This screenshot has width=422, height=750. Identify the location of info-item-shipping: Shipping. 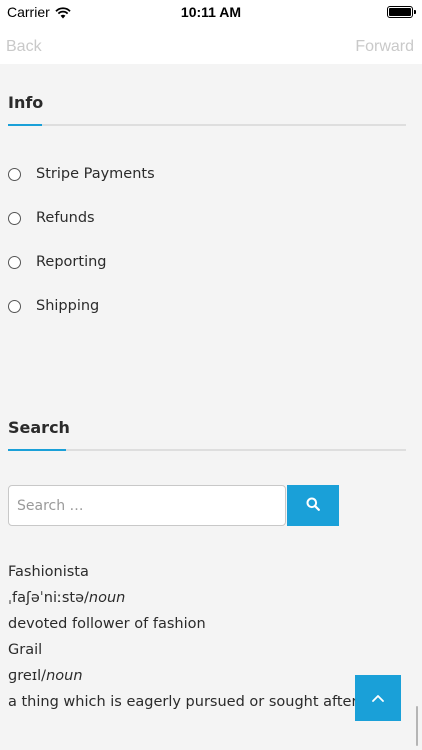
(53, 306).